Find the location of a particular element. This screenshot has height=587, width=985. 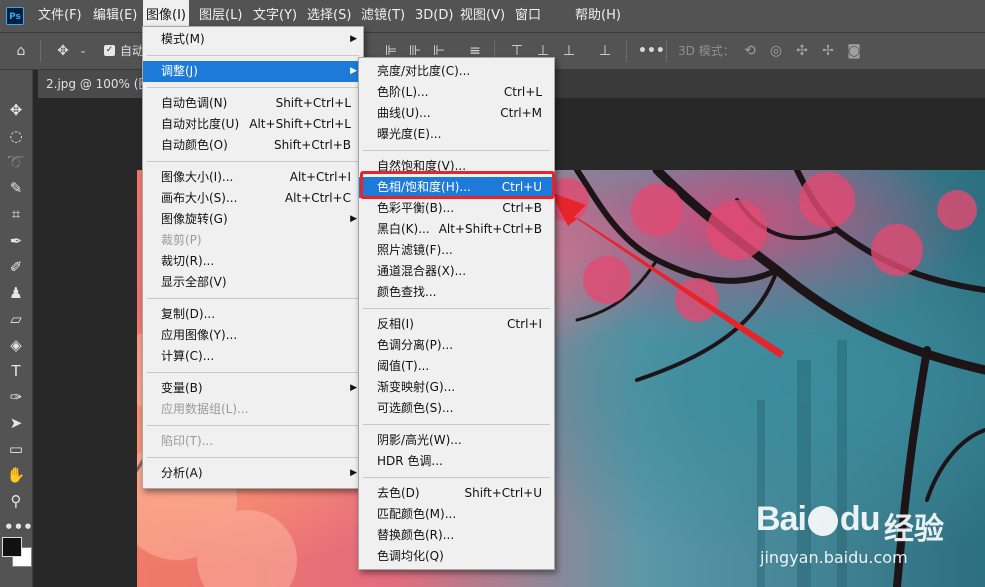

photoshop-logo-icon: Ps is located at coordinates (15, 16).